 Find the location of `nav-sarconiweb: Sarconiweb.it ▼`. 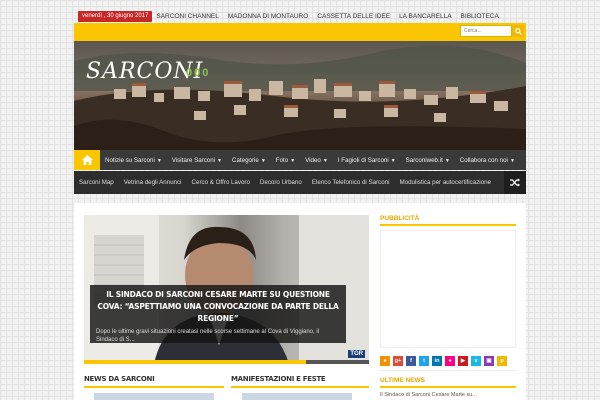

nav-sarconiweb: Sarconiweb.it ▼ is located at coordinates (428, 160).